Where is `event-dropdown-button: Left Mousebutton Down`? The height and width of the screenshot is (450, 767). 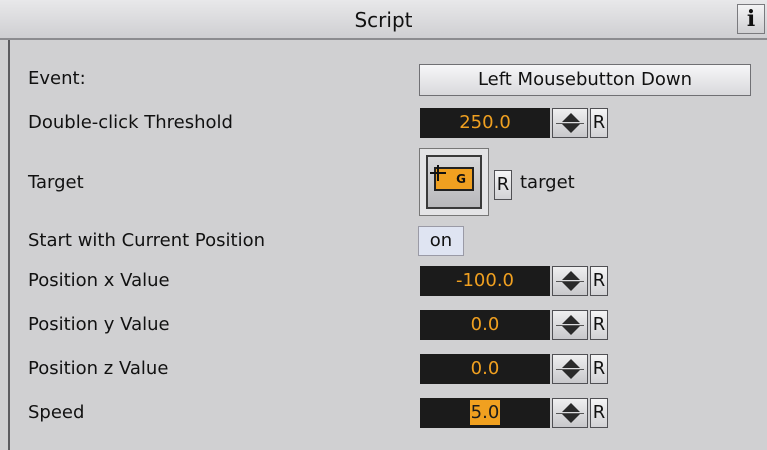
event-dropdown-button: Left Mousebutton Down is located at coordinates (585, 80).